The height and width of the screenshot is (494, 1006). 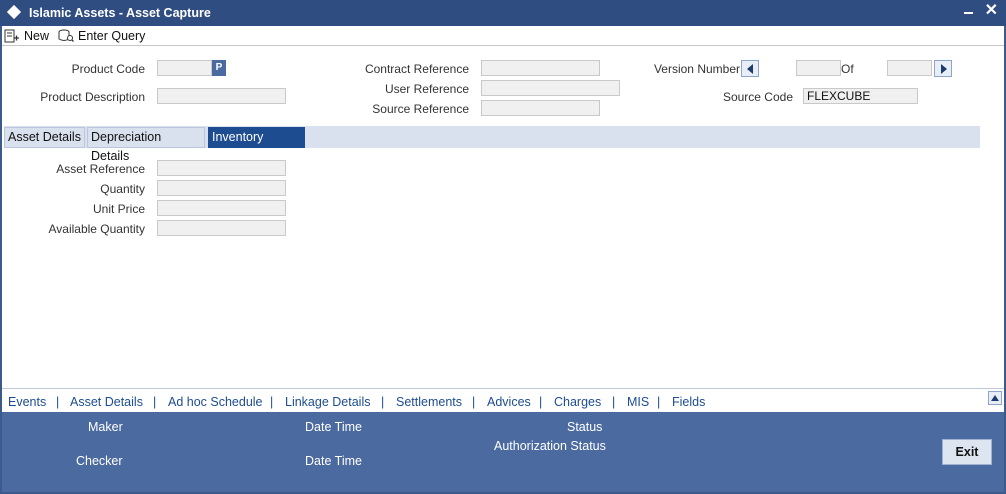 What do you see at coordinates (509, 402) in the screenshot?
I see `link-advices: Advices` at bounding box center [509, 402].